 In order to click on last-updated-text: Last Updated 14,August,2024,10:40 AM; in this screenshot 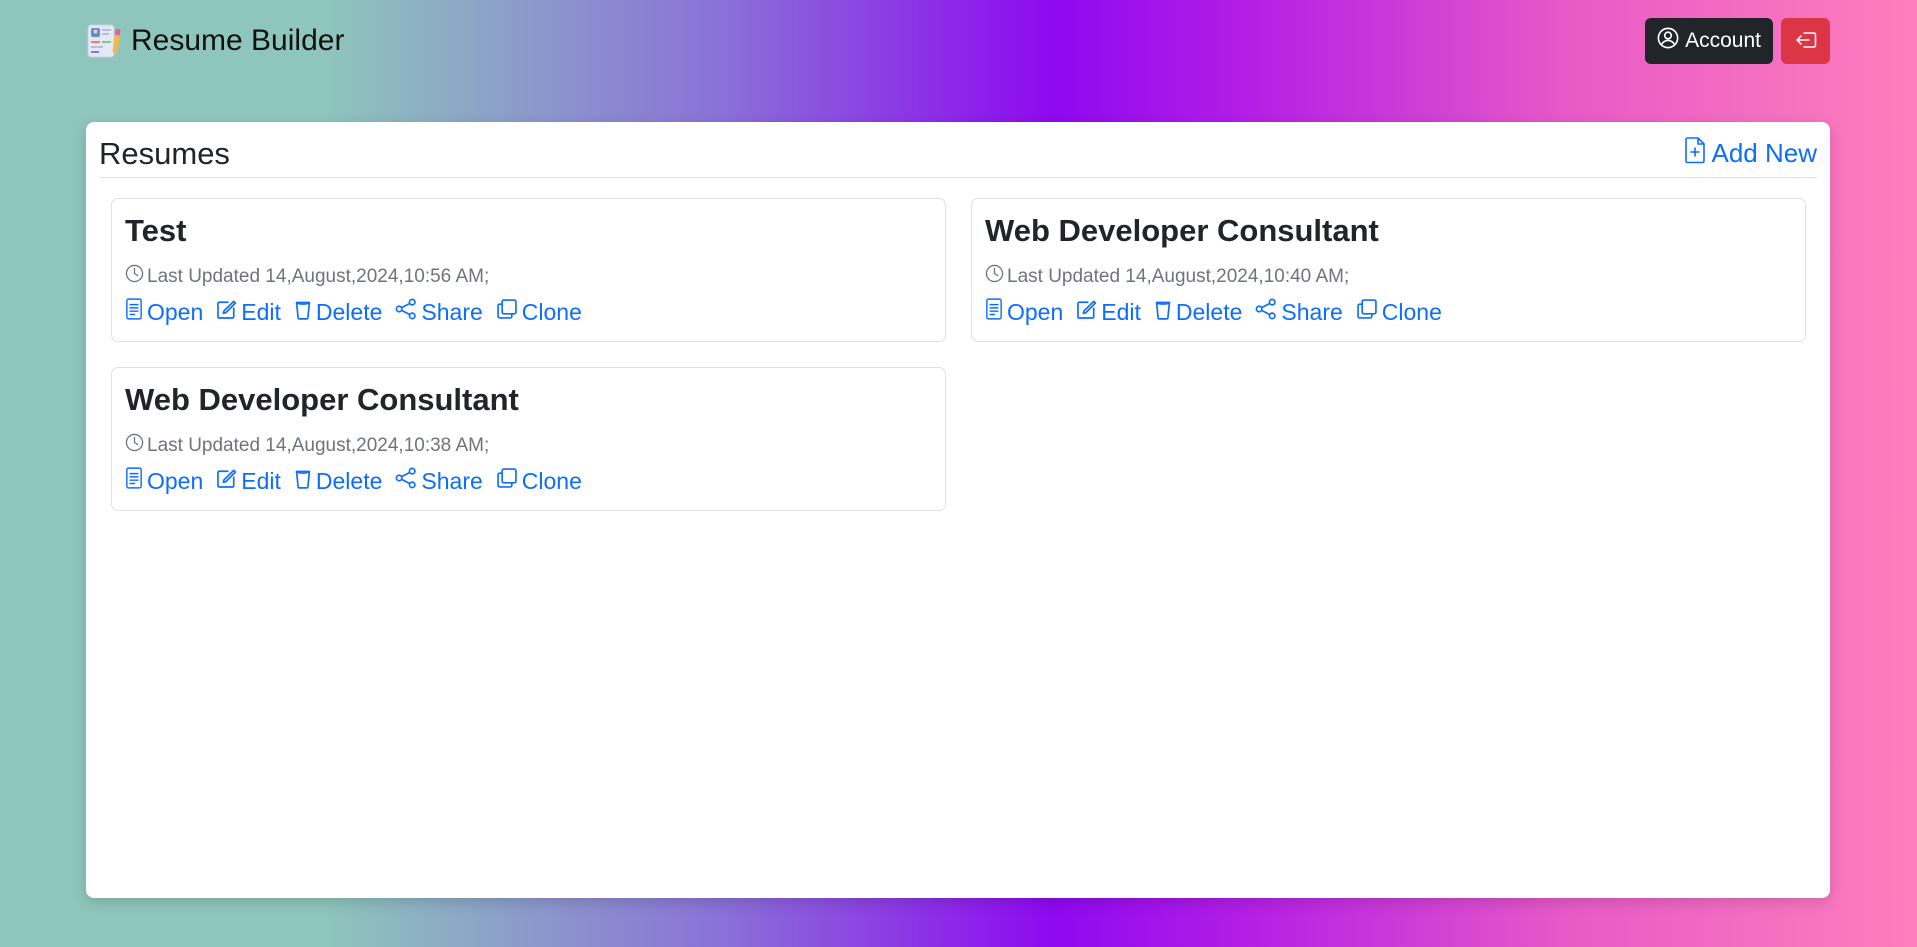, I will do `click(1178, 276)`.